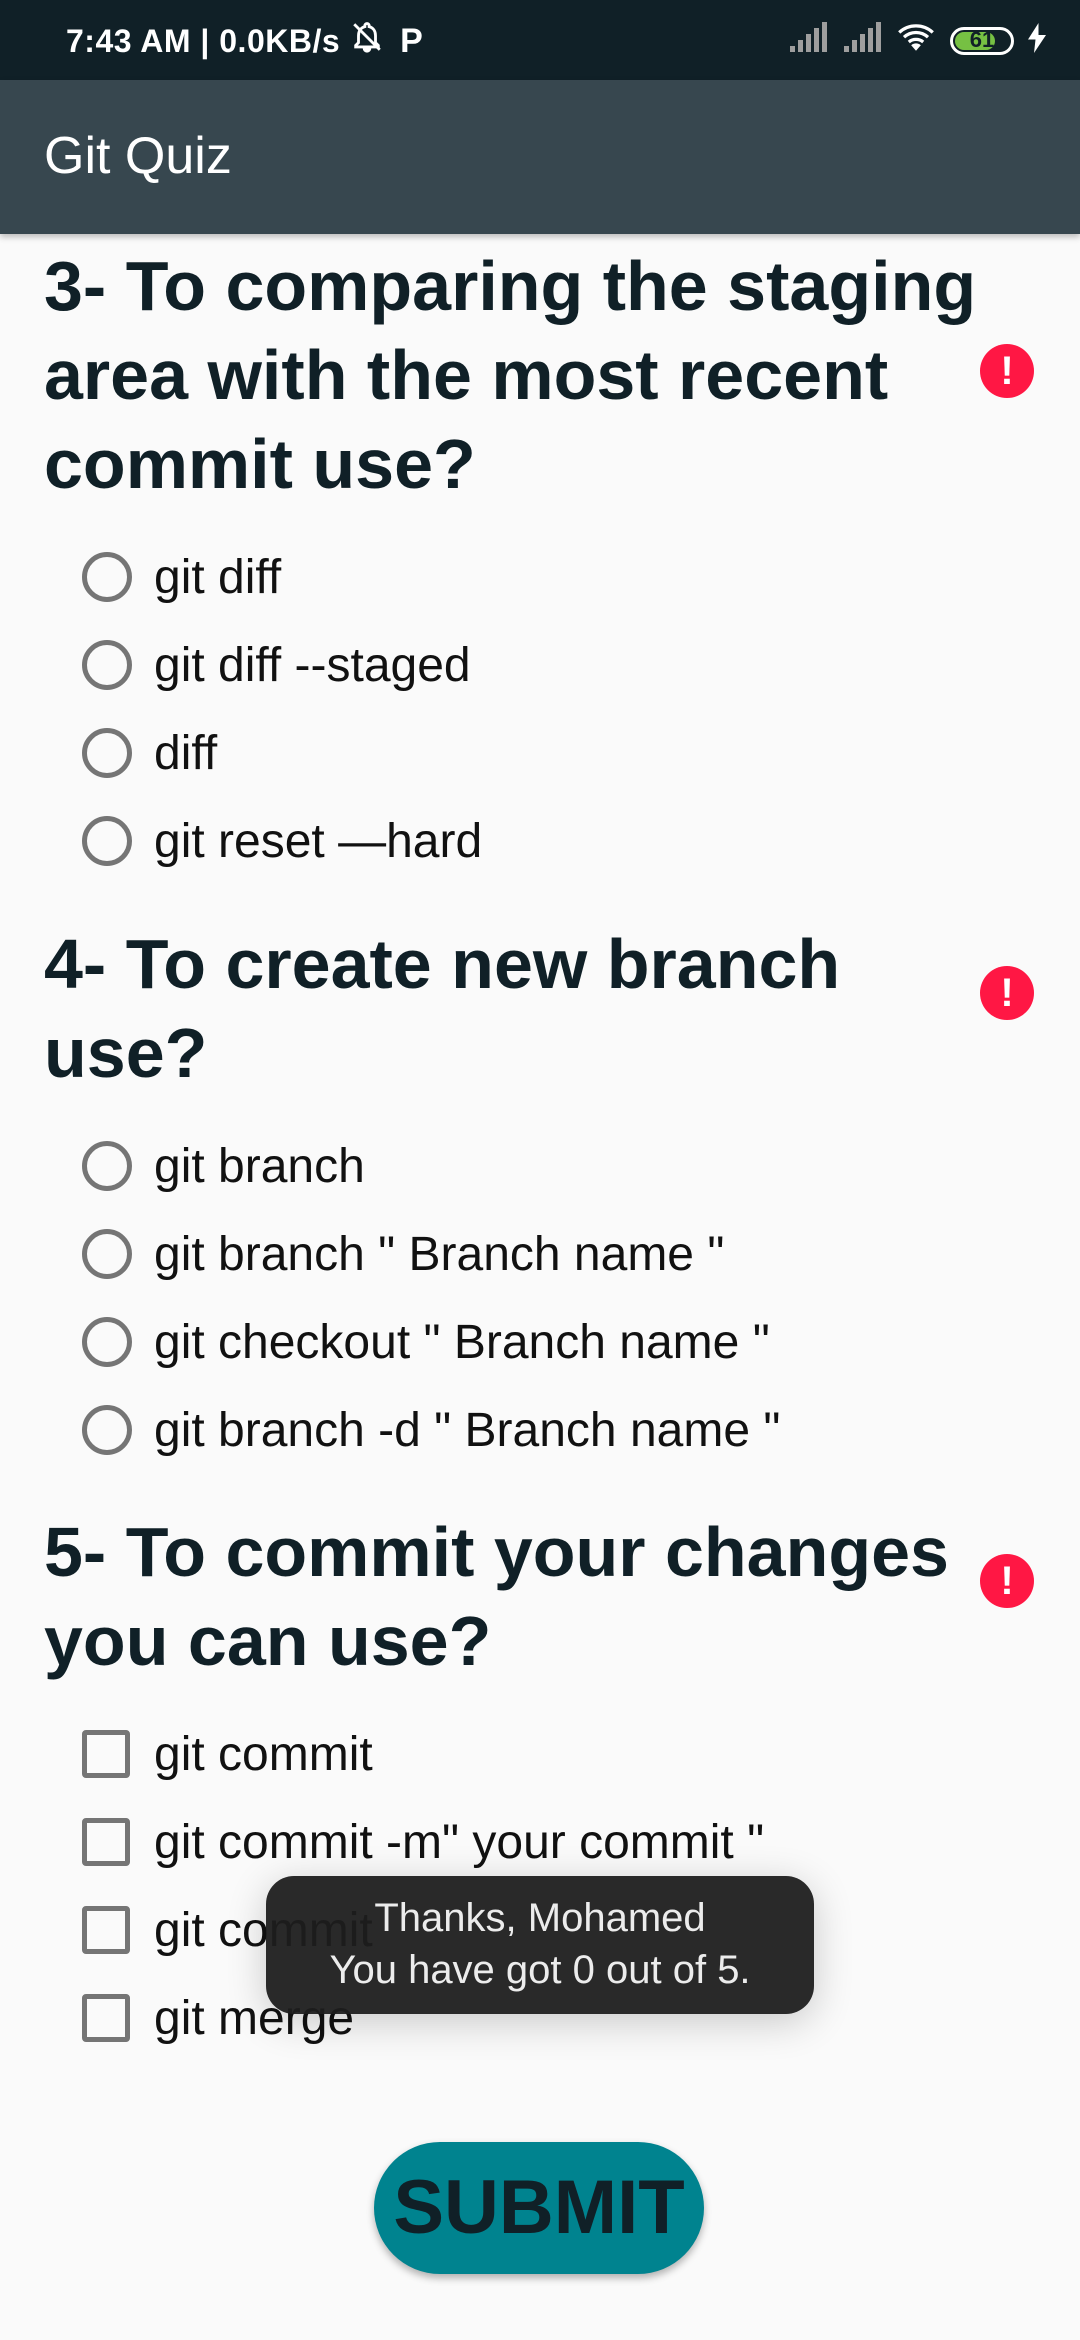 Image resolution: width=1080 pixels, height=2340 pixels. I want to click on status-bar: 7:43 AM | 0.0KB/s P 61, so click(540, 40).